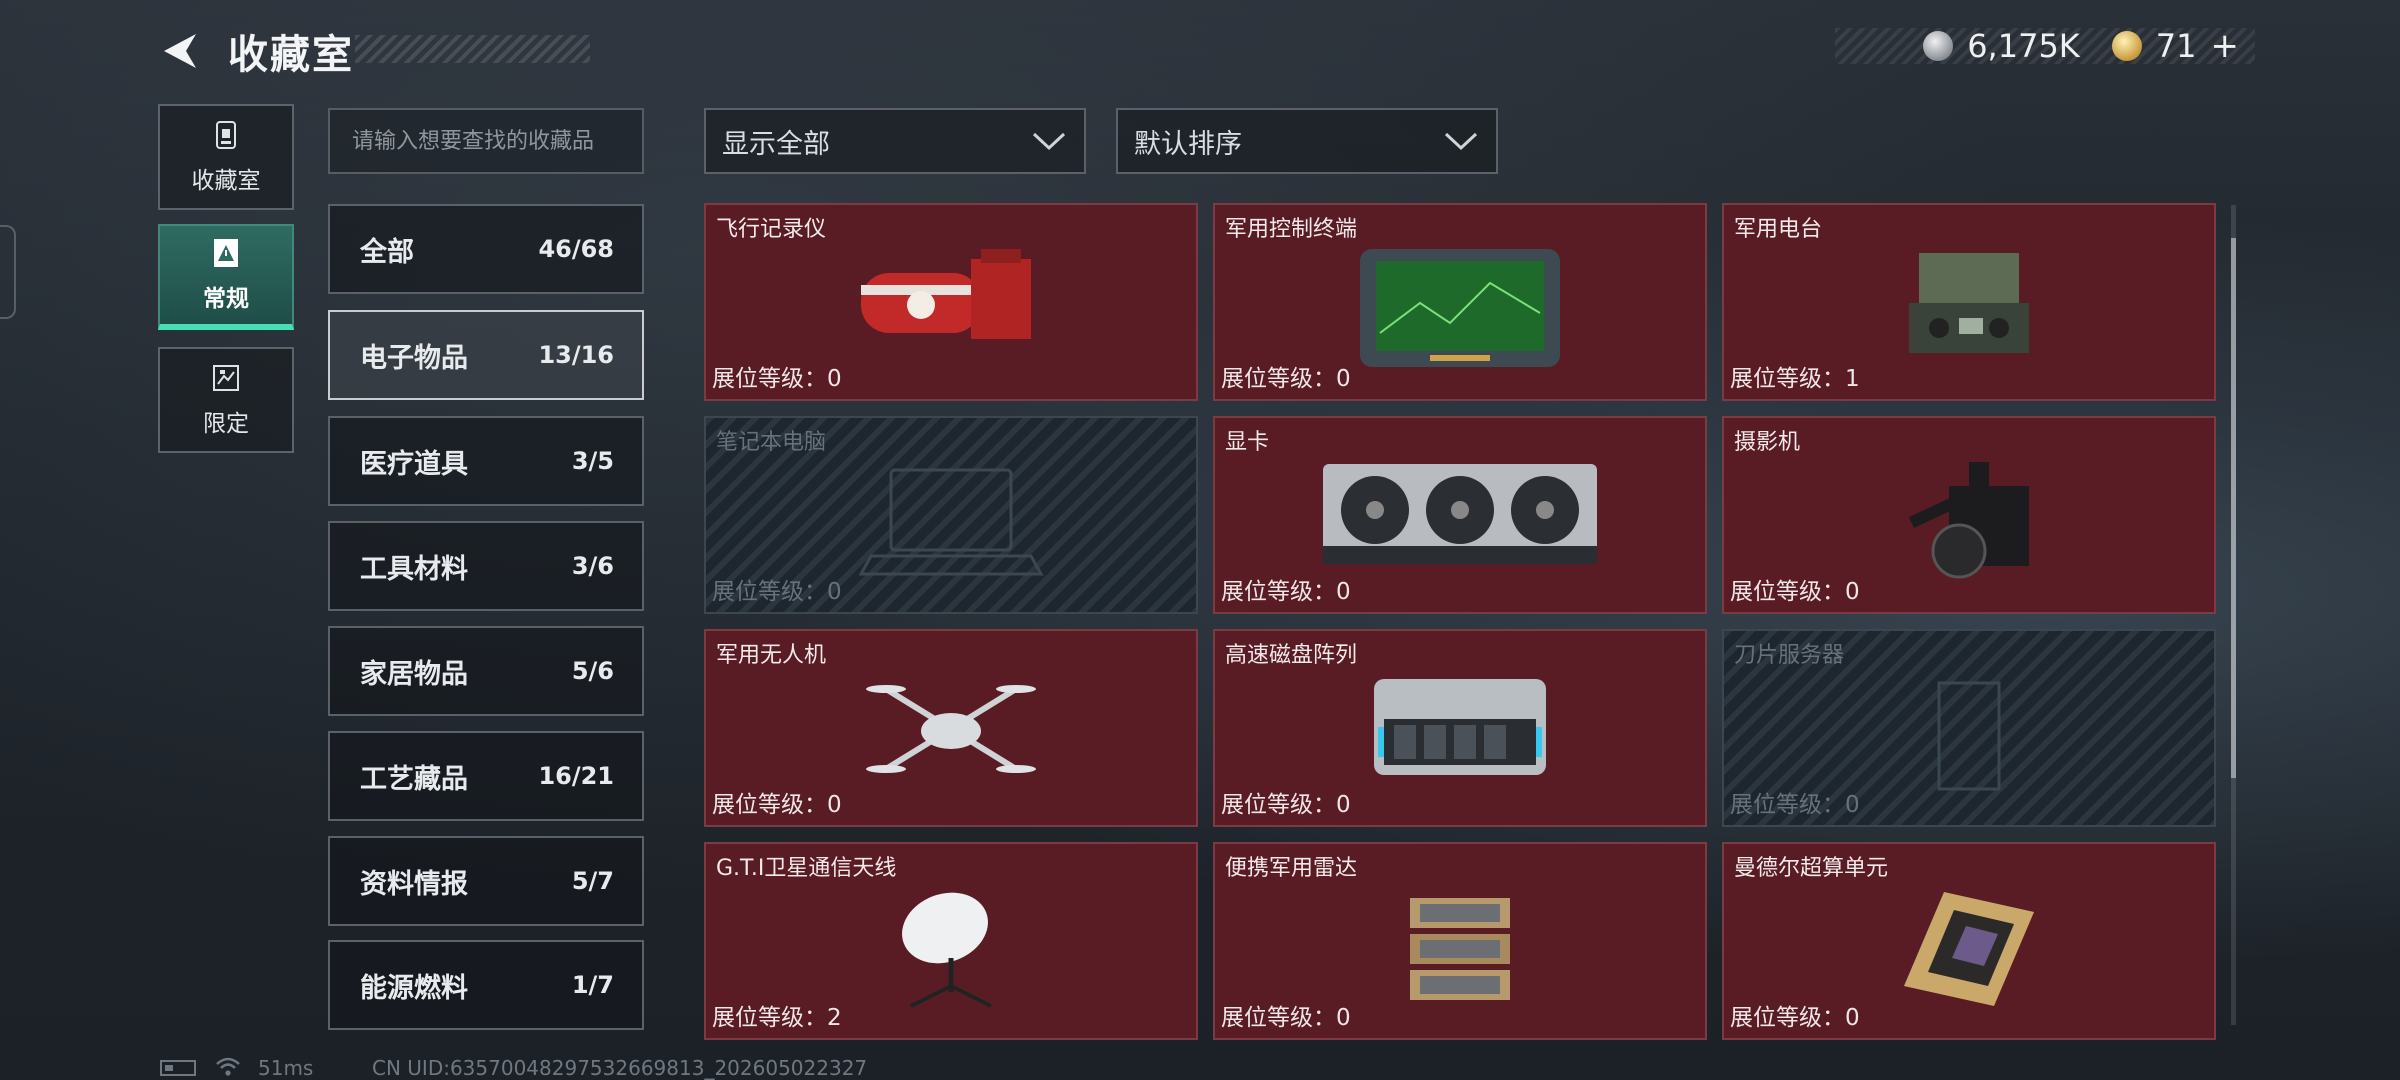  What do you see at coordinates (2023, 46) in the screenshot?
I see `silver-amount: 6,175K` at bounding box center [2023, 46].